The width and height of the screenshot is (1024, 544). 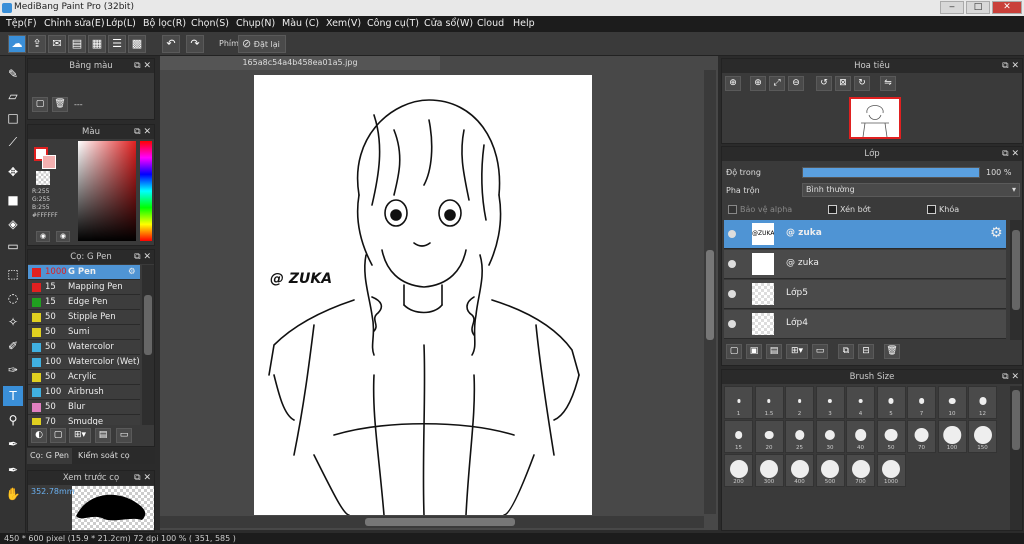 What do you see at coordinates (13, 224) in the screenshot?
I see `bucket-tool-icon: ◈` at bounding box center [13, 224].